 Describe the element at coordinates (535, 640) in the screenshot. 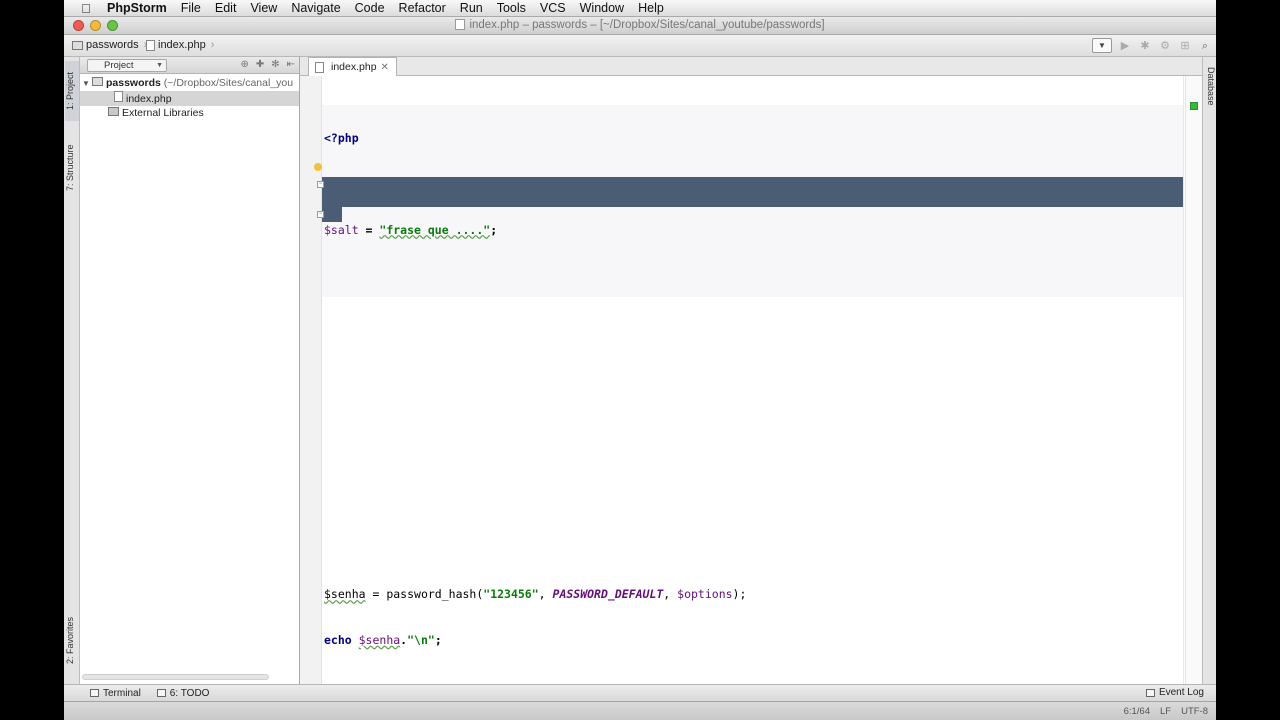

I see `code-line-12: echo $senha."\n";` at that location.